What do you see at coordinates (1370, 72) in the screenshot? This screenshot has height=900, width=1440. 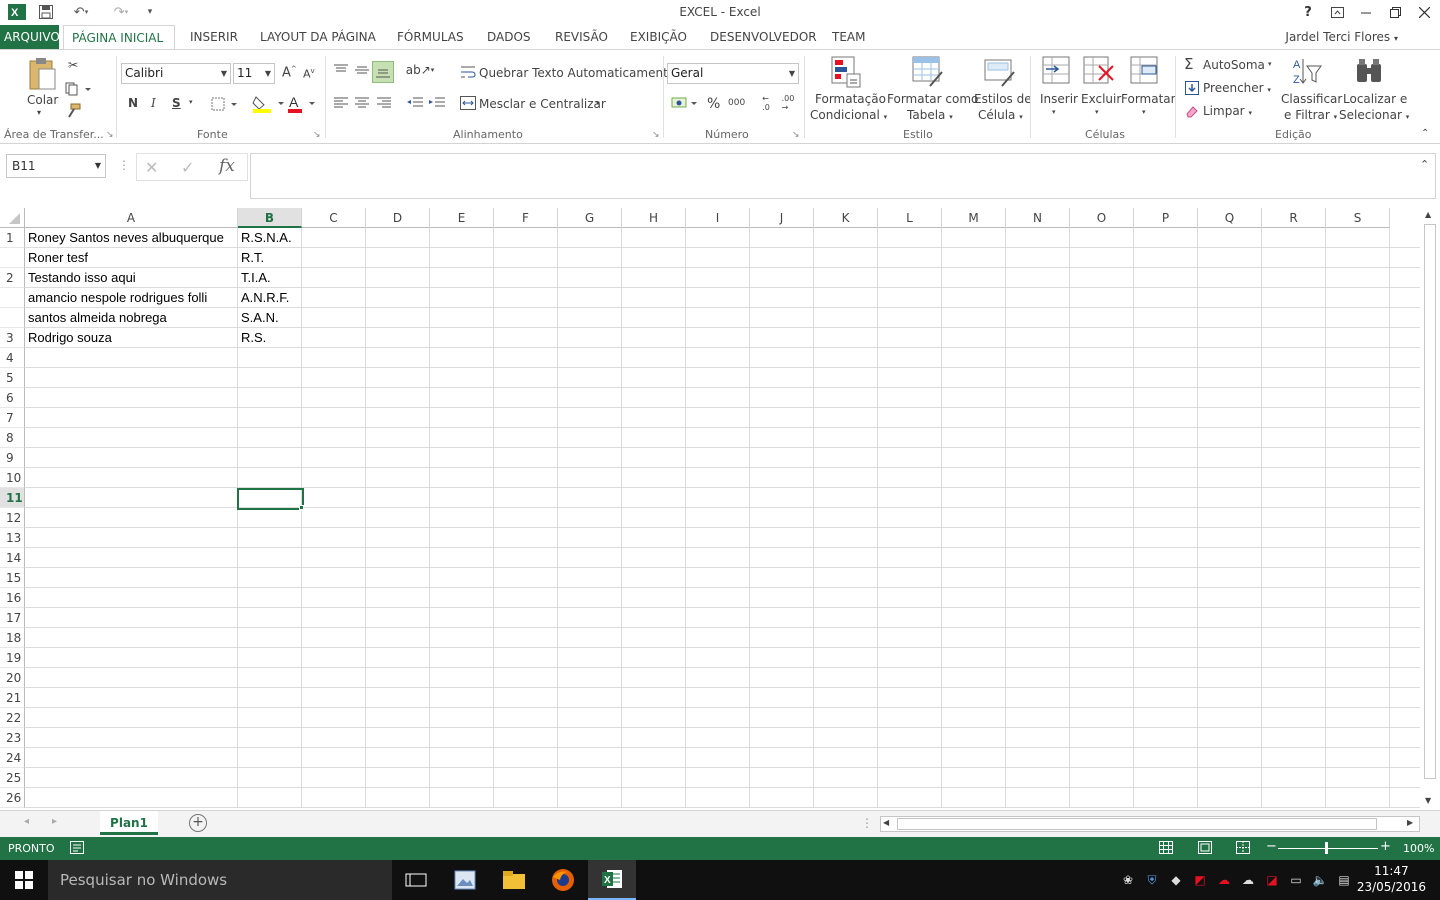 I see `find-select-icon` at bounding box center [1370, 72].